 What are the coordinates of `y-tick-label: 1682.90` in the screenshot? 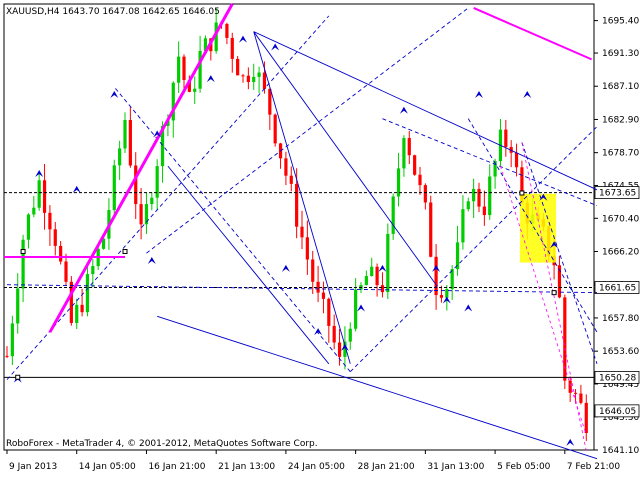 It's located at (620, 120).